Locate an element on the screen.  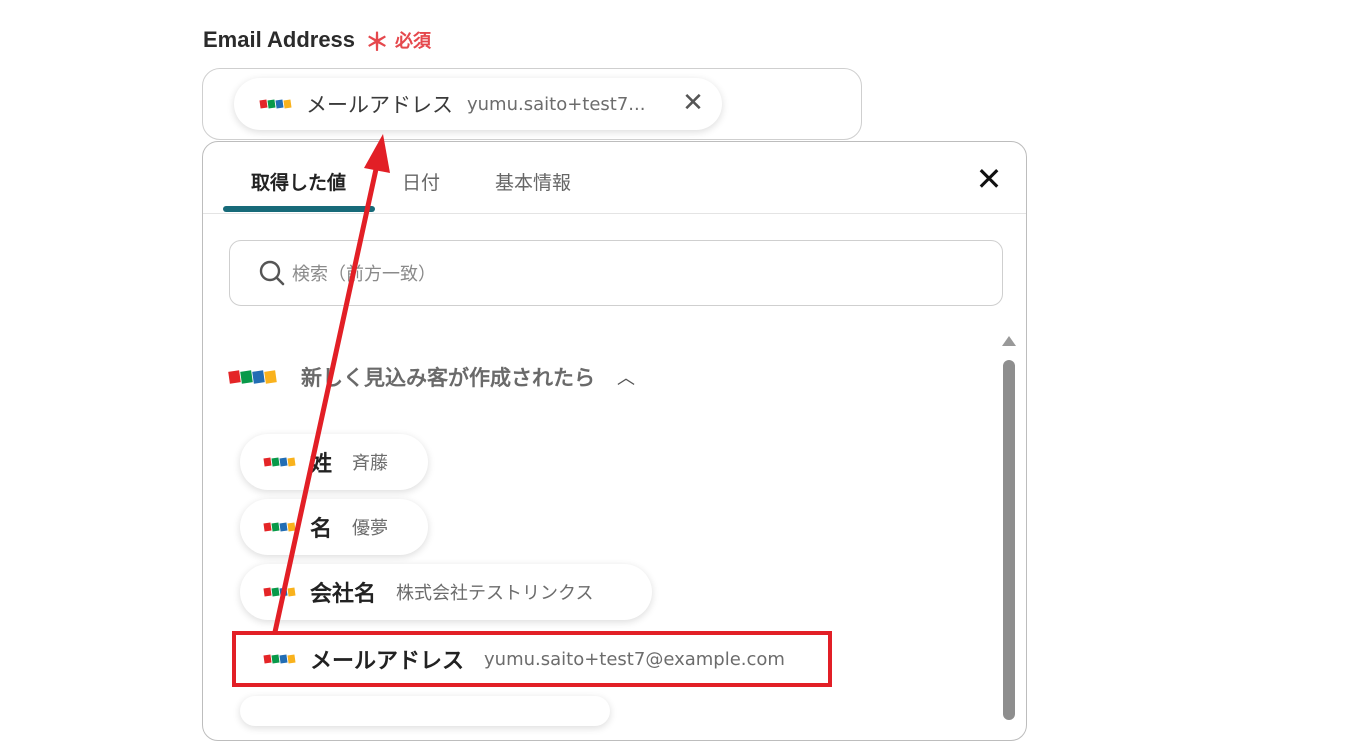
list-item: 姓 斉藤 is located at coordinates (334, 462).